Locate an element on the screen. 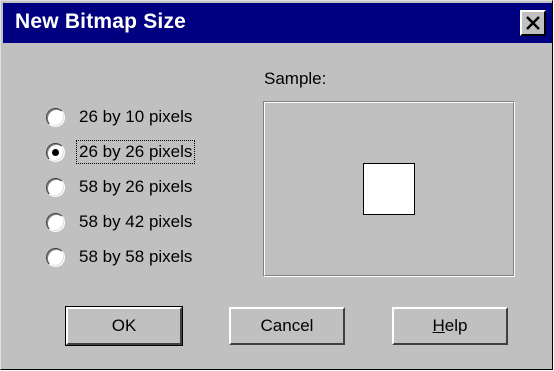 Image resolution: width=554 pixels, height=371 pixels. option-26x10: 26 by 10 pixels is located at coordinates (120, 117).